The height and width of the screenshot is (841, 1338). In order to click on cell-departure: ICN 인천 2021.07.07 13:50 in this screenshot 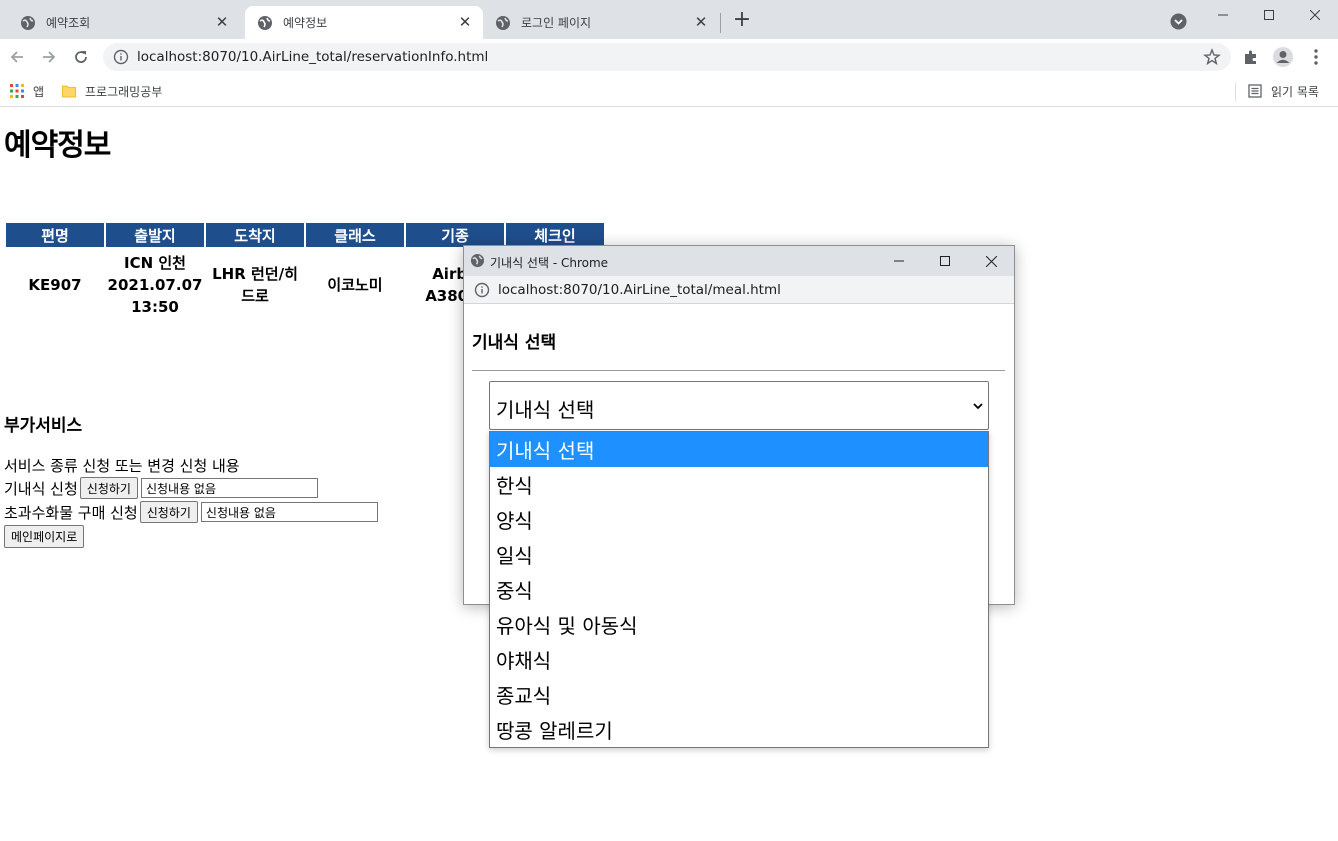, I will do `click(155, 285)`.